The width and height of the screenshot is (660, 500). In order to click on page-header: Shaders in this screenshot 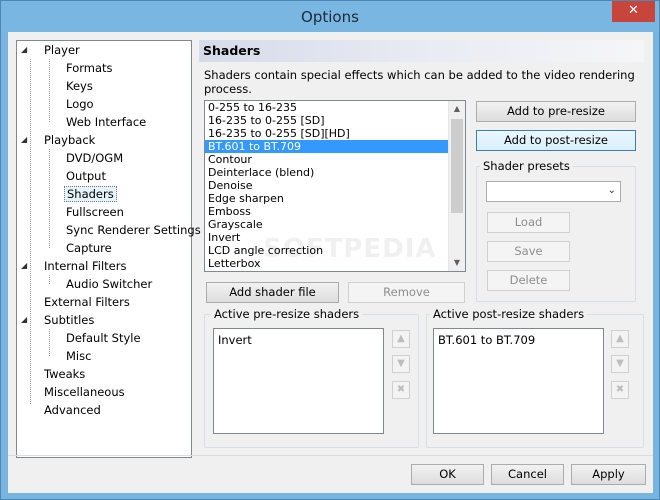, I will do `click(421, 51)`.